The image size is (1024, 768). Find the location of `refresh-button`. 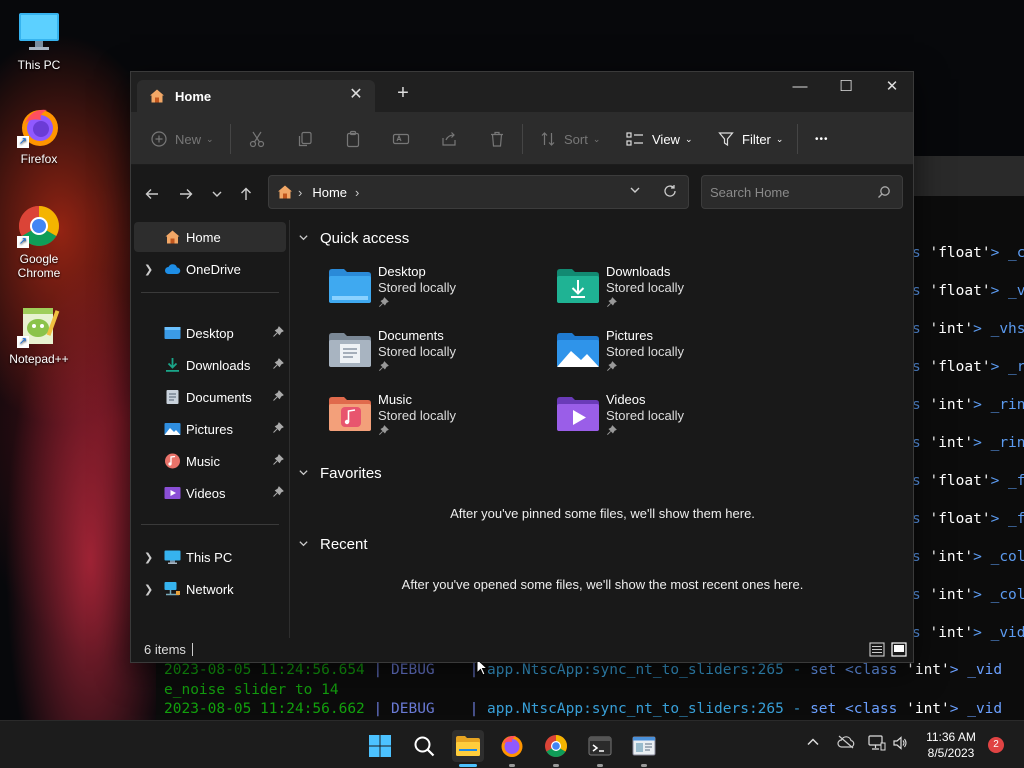

refresh-button is located at coordinates (670, 192).